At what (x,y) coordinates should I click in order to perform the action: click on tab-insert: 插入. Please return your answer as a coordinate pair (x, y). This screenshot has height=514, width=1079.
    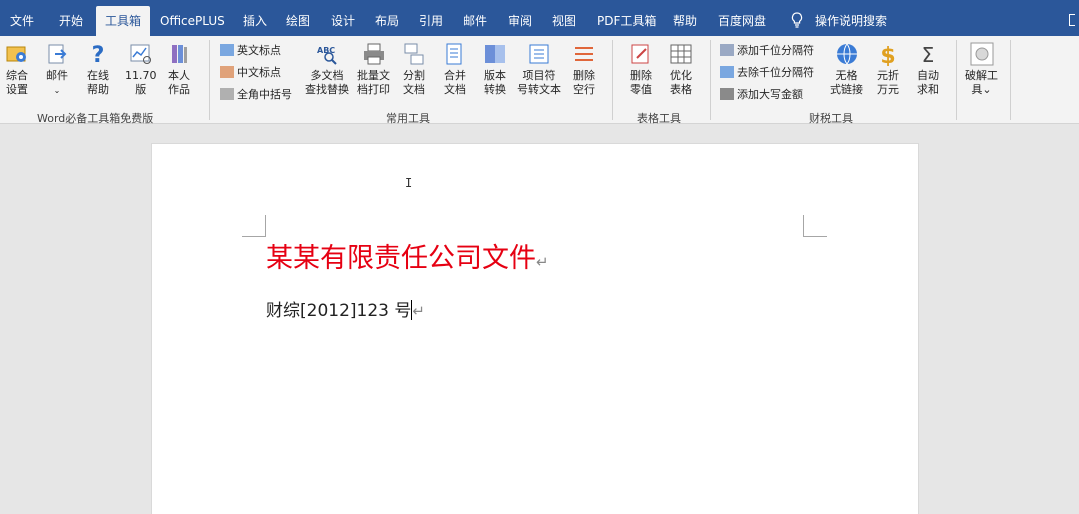
    Looking at the image, I should click on (255, 18).